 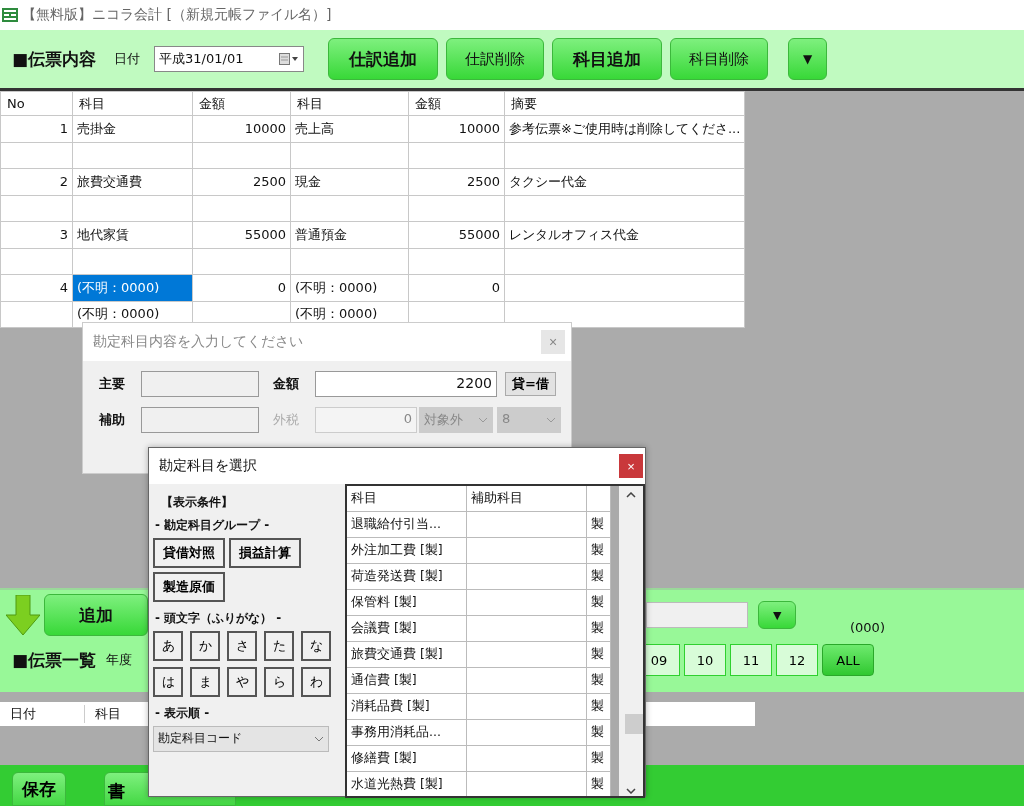 What do you see at coordinates (705, 660) in the screenshot?
I see `month-button: 10` at bounding box center [705, 660].